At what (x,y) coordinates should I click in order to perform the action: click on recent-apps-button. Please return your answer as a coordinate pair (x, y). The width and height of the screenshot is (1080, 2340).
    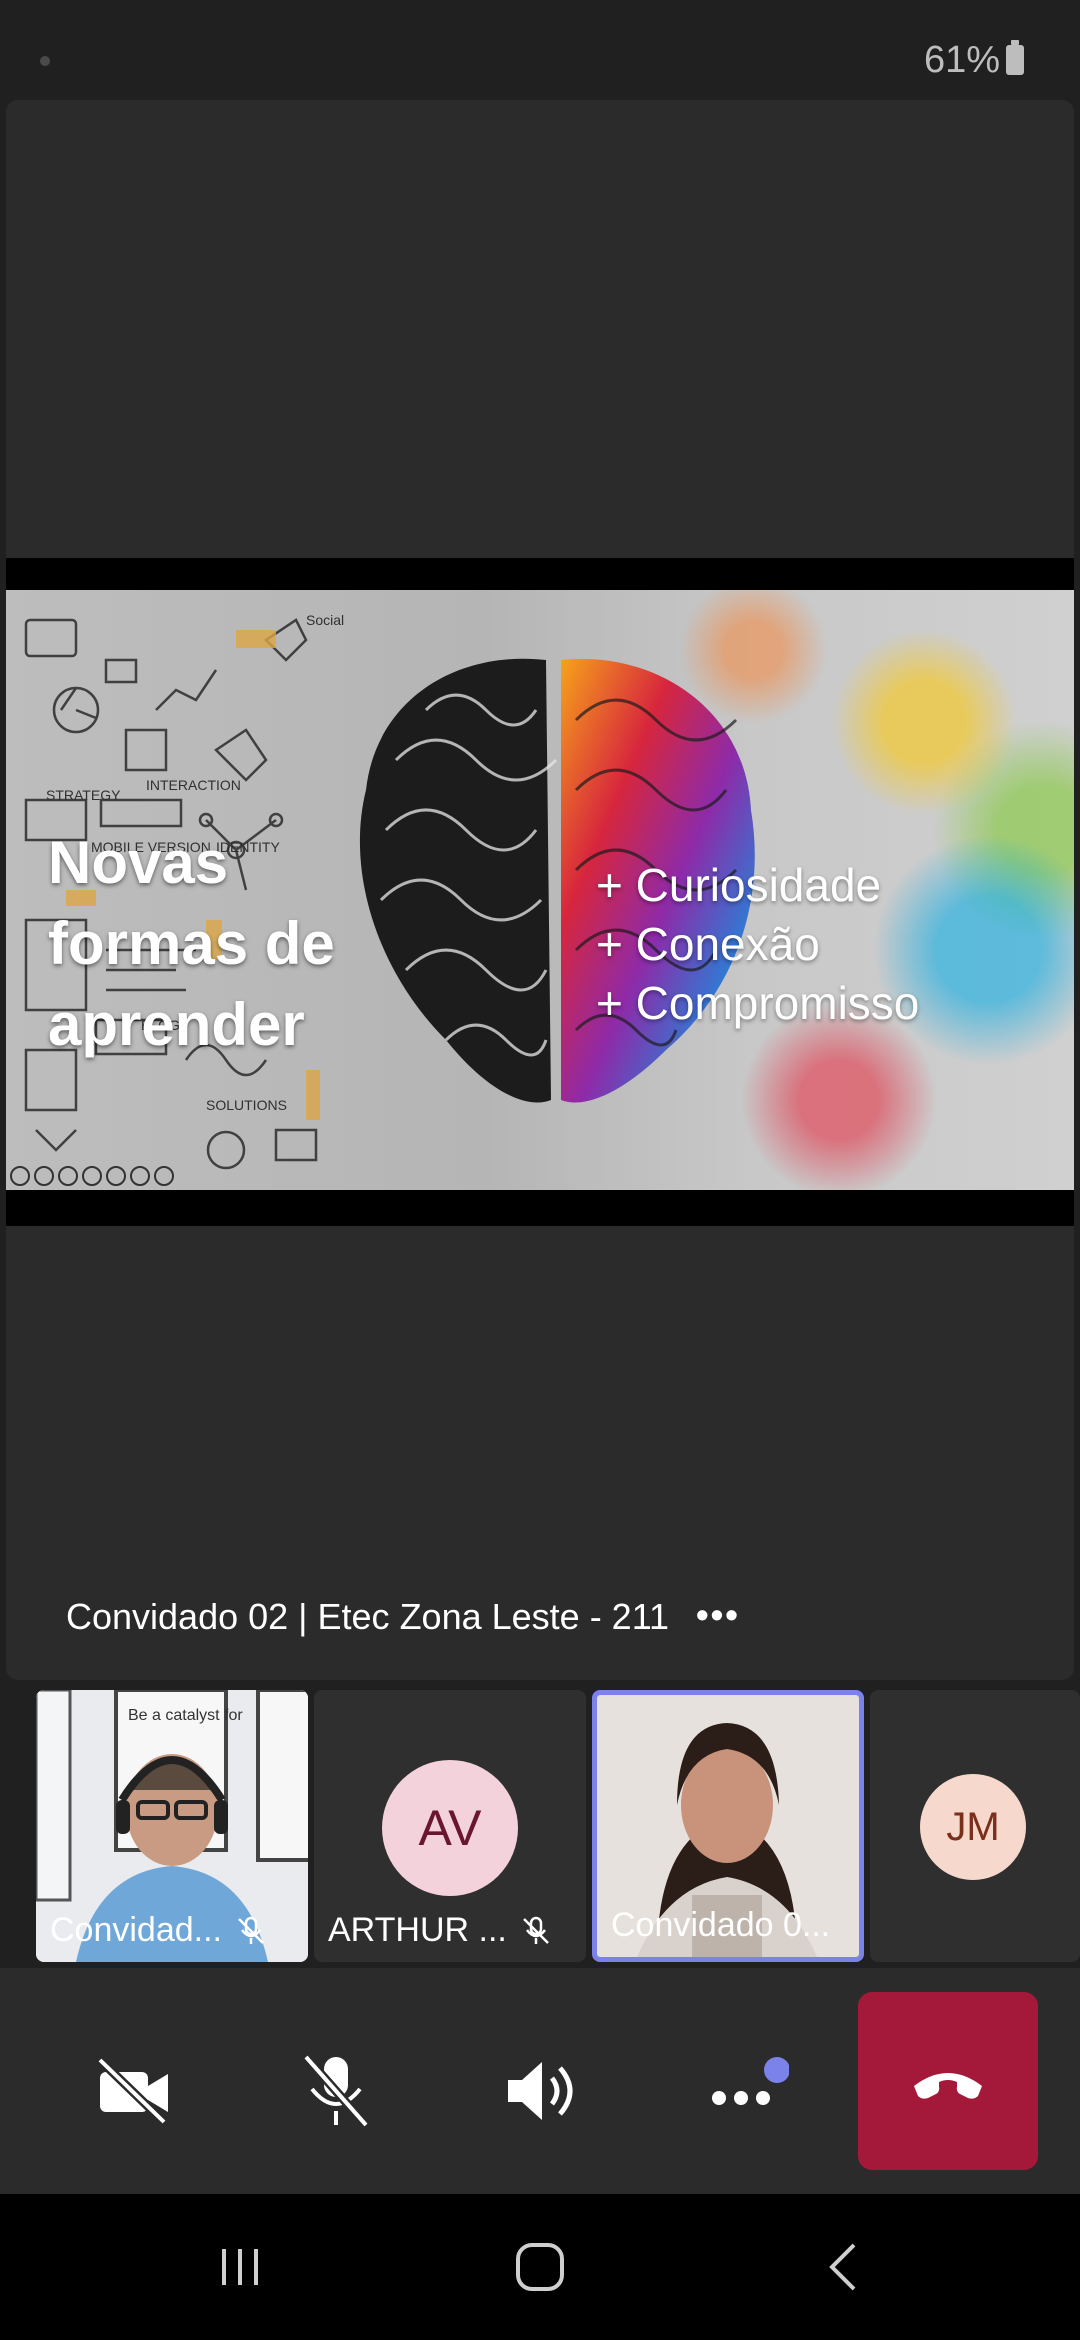
    Looking at the image, I should click on (240, 2267).